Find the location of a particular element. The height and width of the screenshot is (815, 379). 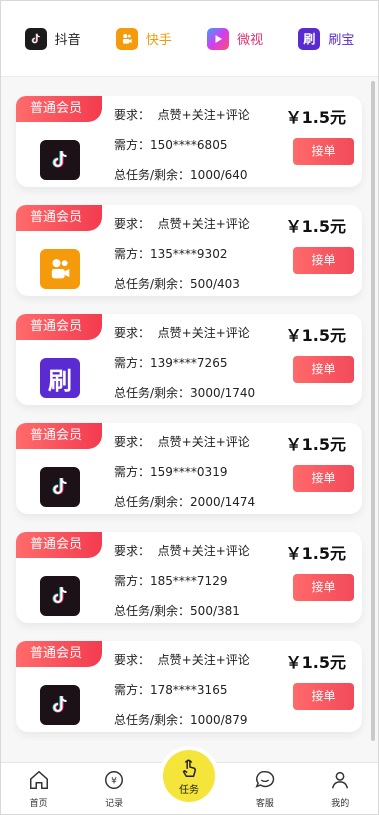

douyin-icon is located at coordinates (35, 38).